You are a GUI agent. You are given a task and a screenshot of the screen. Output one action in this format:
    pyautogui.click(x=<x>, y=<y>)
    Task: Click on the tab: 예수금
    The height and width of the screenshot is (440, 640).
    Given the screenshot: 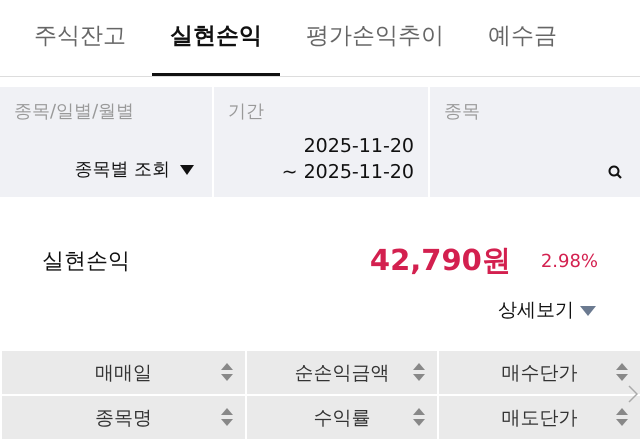 What is the action you would take?
    pyautogui.click(x=522, y=38)
    